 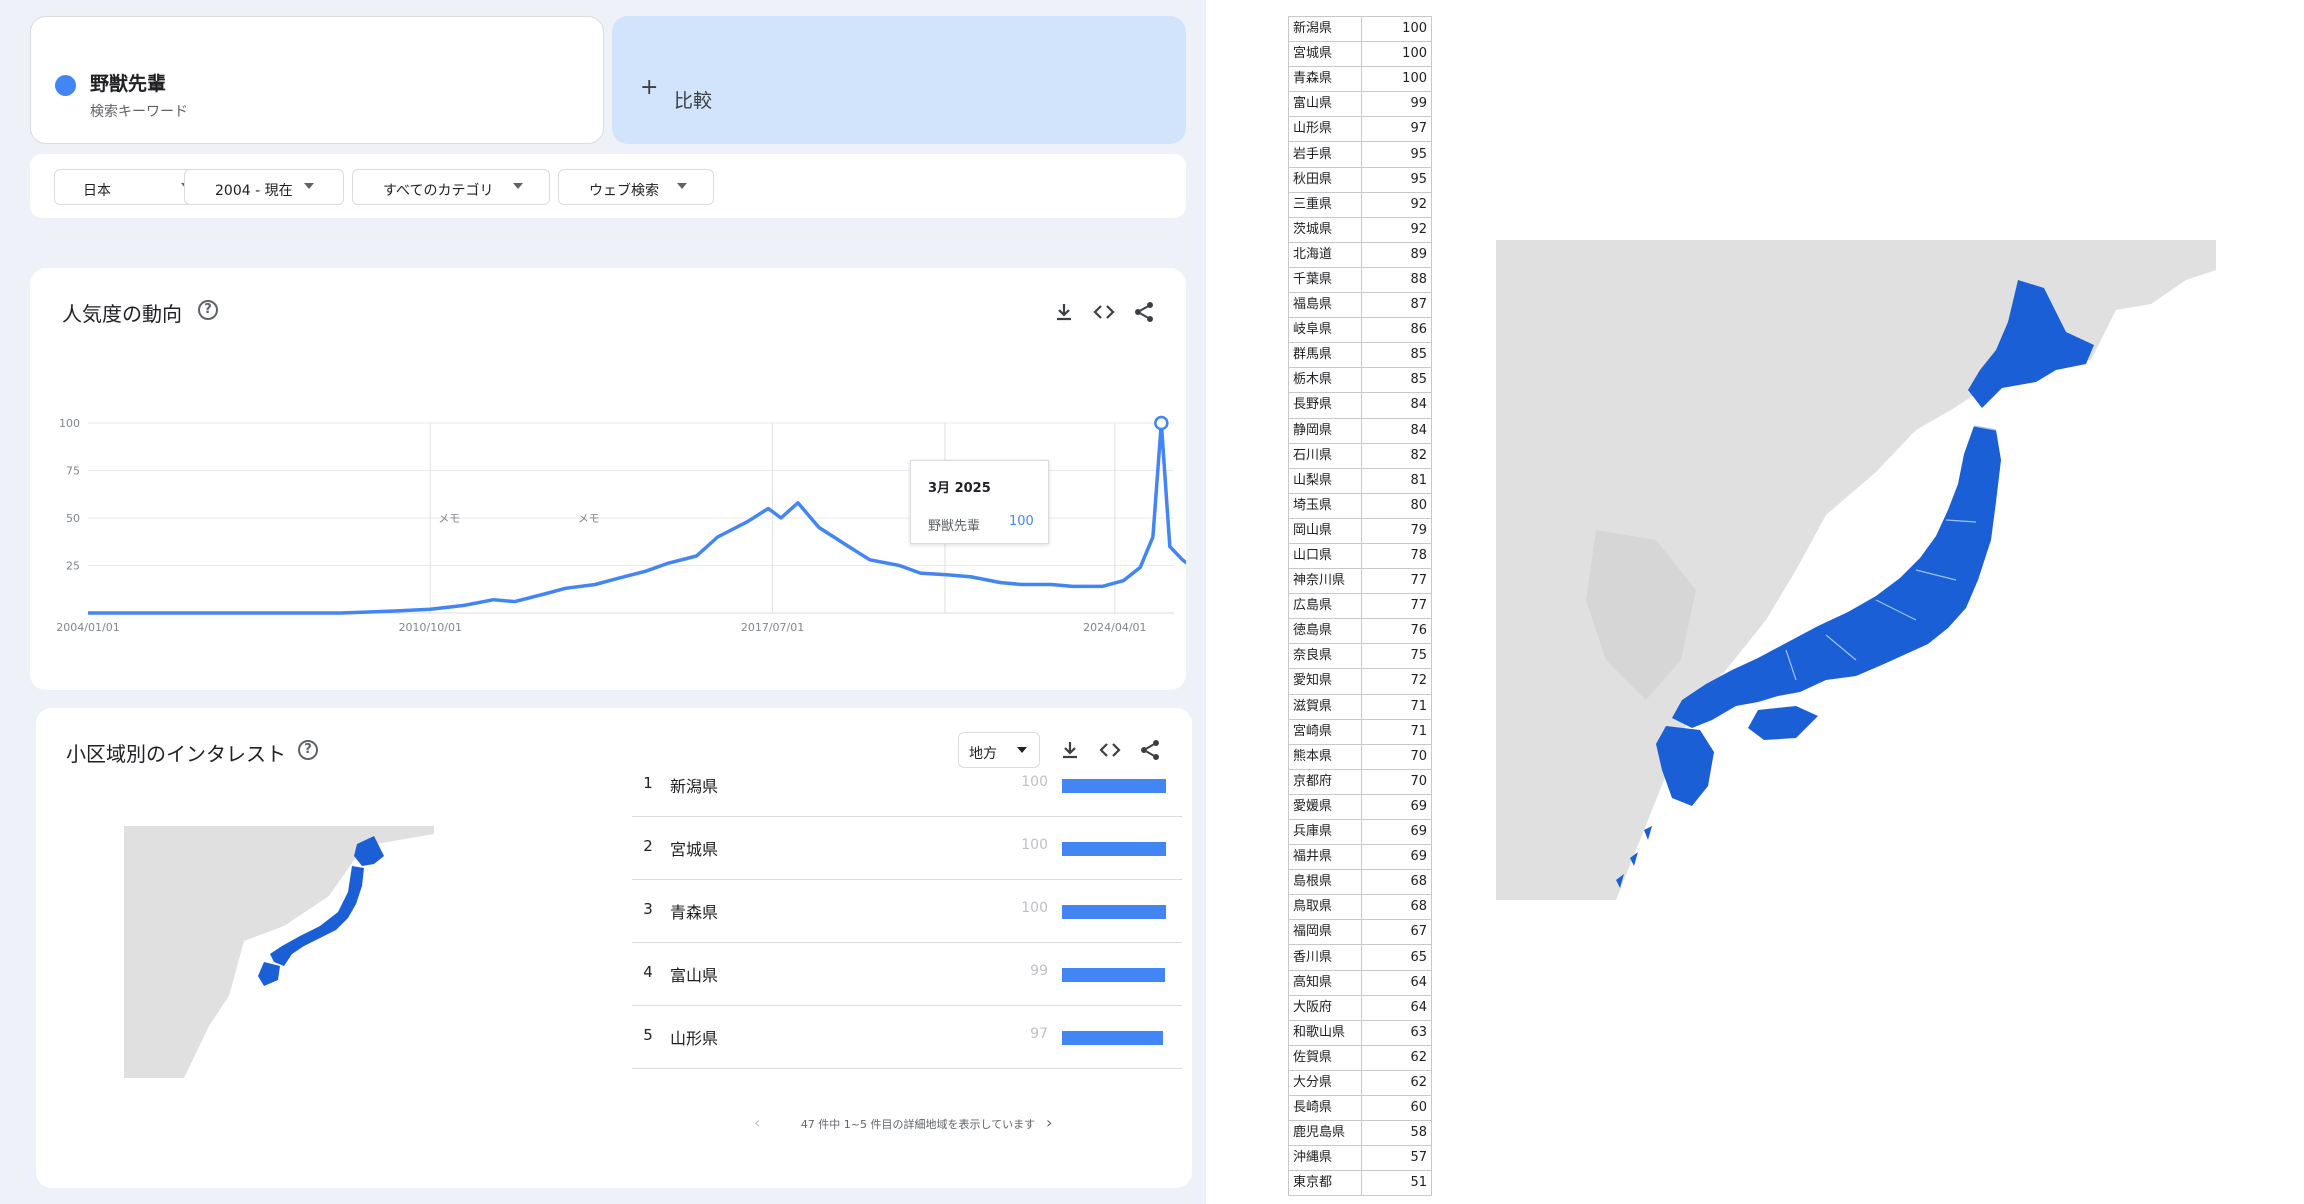 I want to click on region-rank: 5, so click(x=648, y=1035).